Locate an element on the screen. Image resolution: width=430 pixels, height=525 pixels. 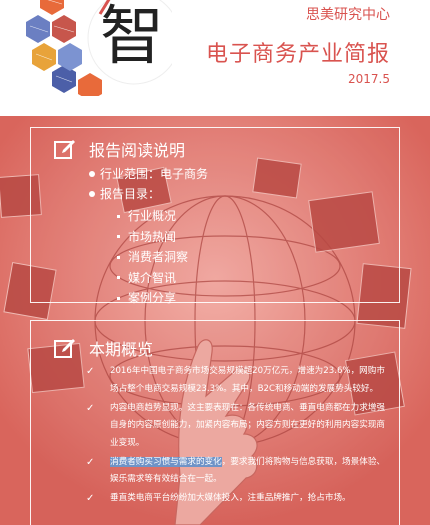
overview-text: 垂直类电商平台纷纷加大媒体投入，注重品牌推广，抢占市场。 is located at coordinates (230, 498).